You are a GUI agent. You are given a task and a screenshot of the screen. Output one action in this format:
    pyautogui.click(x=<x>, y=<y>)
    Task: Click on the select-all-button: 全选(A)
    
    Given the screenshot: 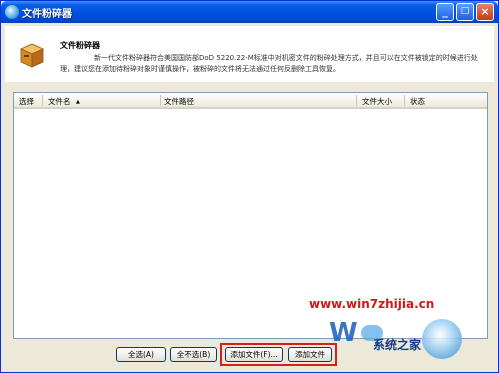 What is the action you would take?
    pyautogui.click(x=141, y=354)
    